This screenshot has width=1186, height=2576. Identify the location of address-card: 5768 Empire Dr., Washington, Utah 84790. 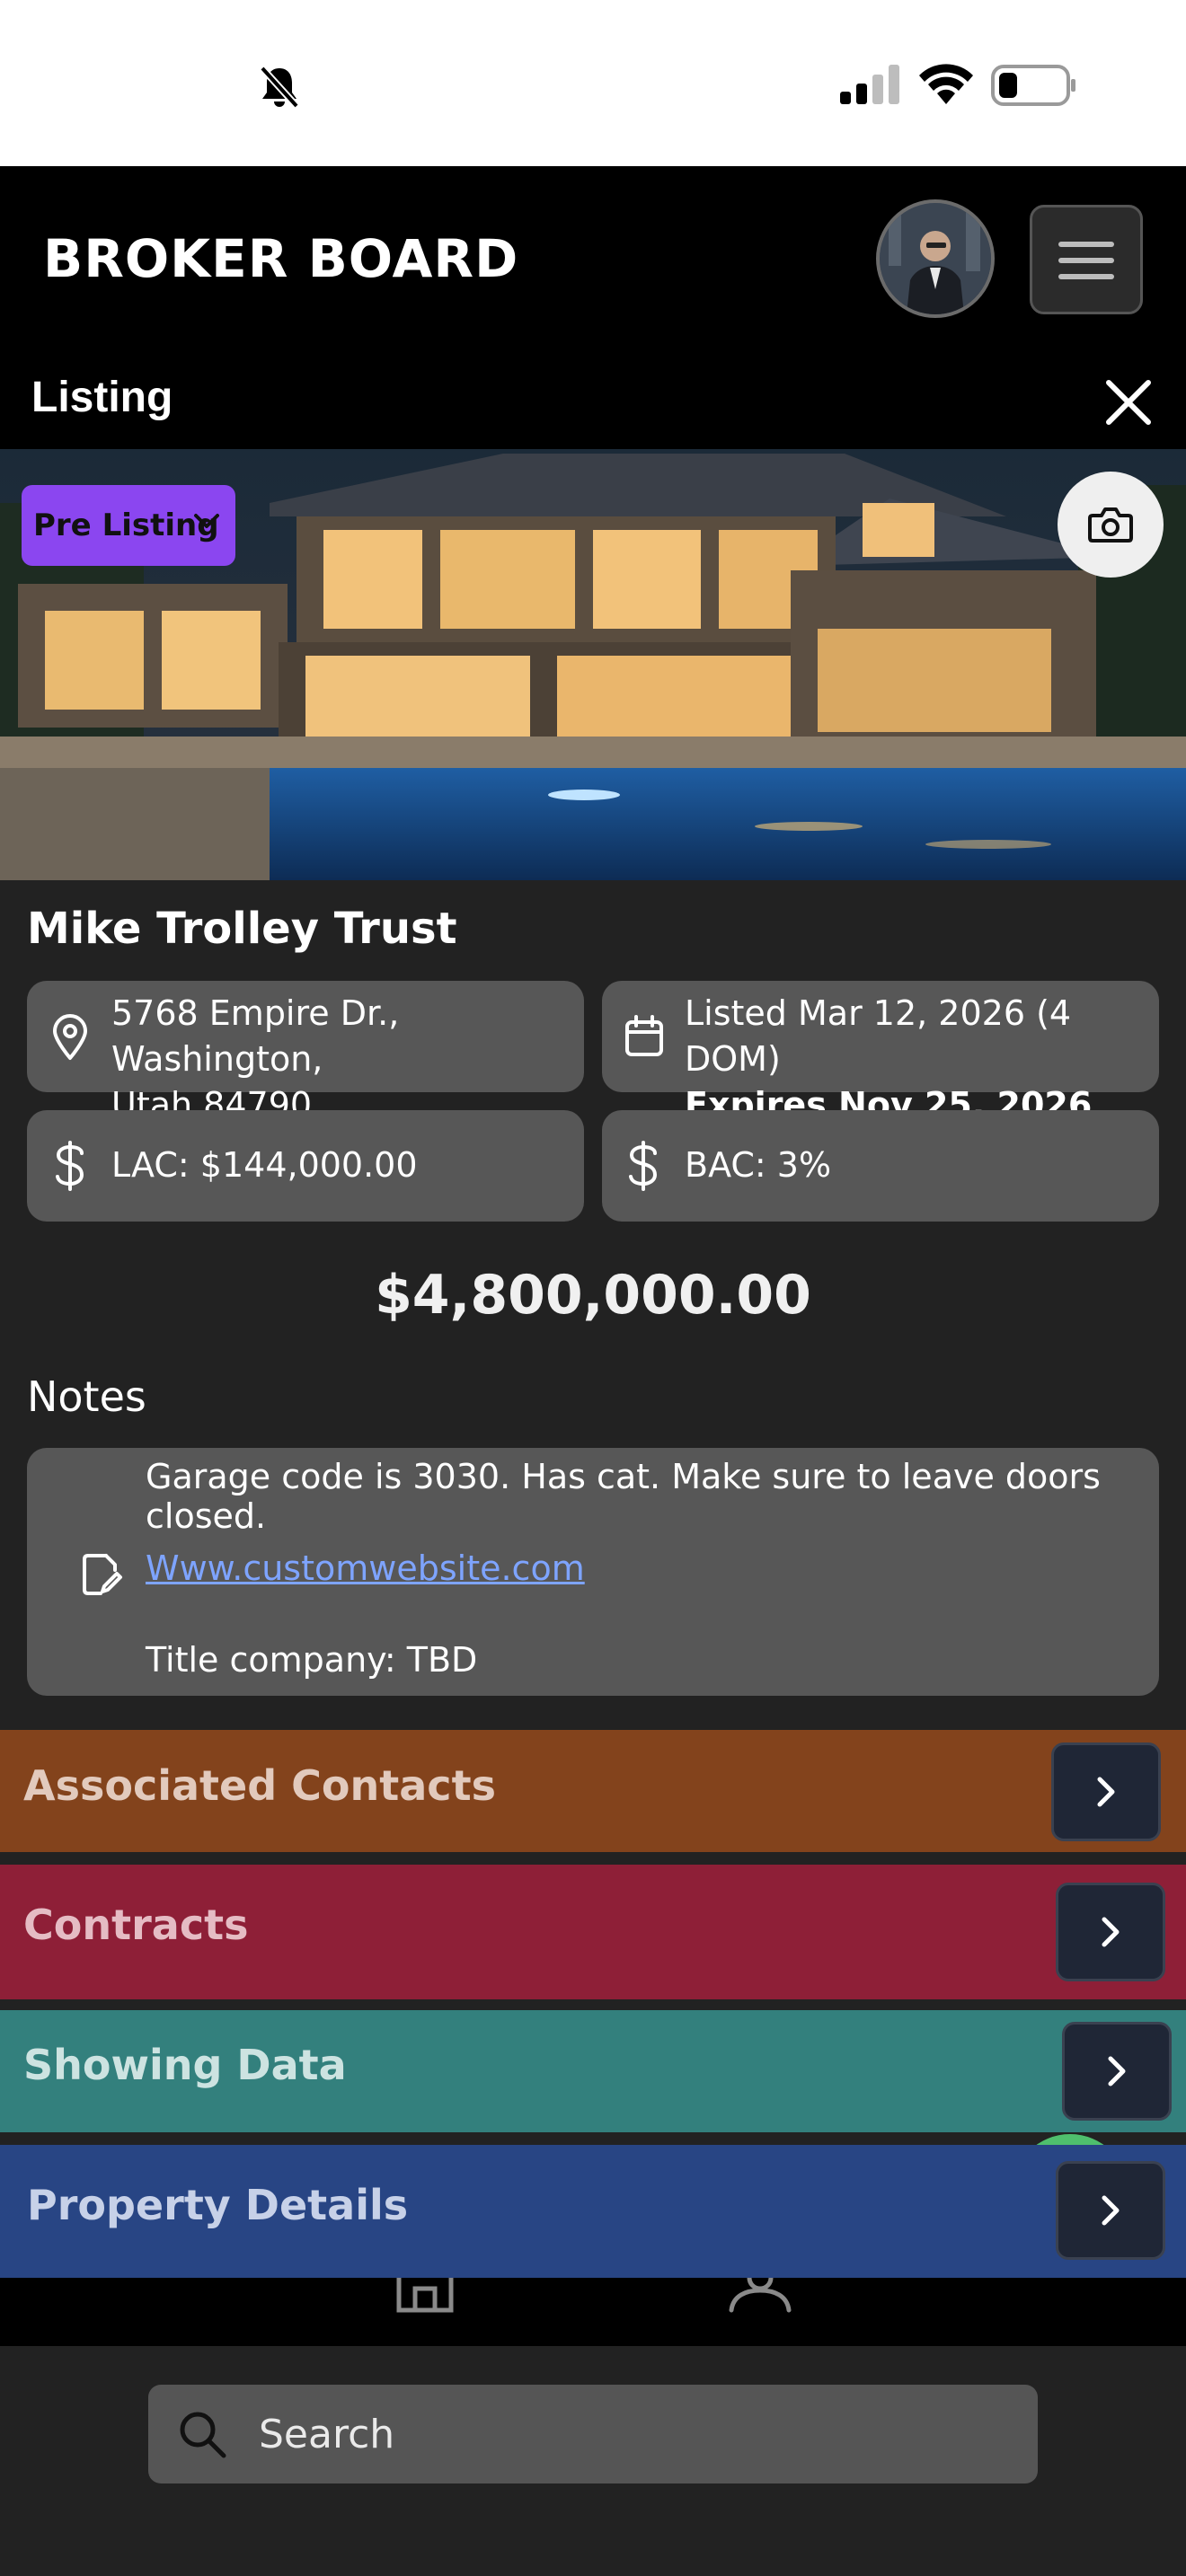
(305, 1053).